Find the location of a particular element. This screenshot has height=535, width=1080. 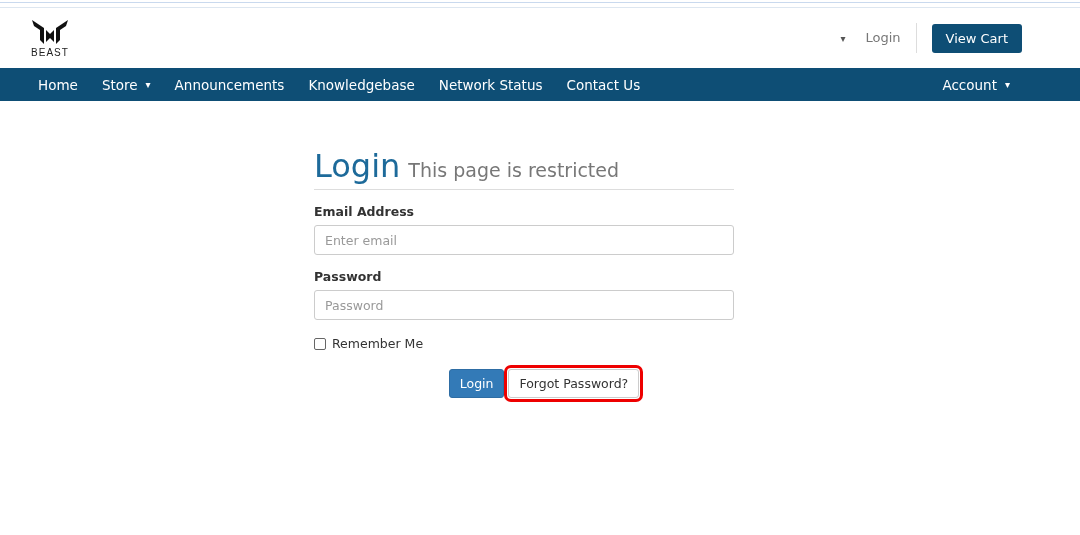

nav-item: Knowledgebase is located at coordinates (361, 84).